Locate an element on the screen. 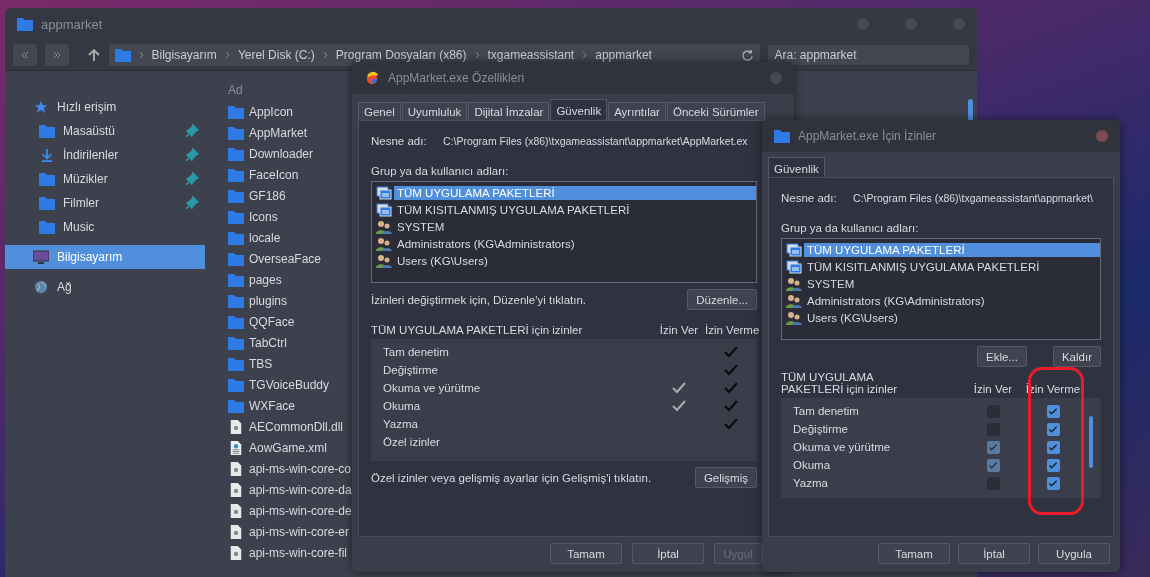  sidebar-item: Masaüstü is located at coordinates (105, 131).